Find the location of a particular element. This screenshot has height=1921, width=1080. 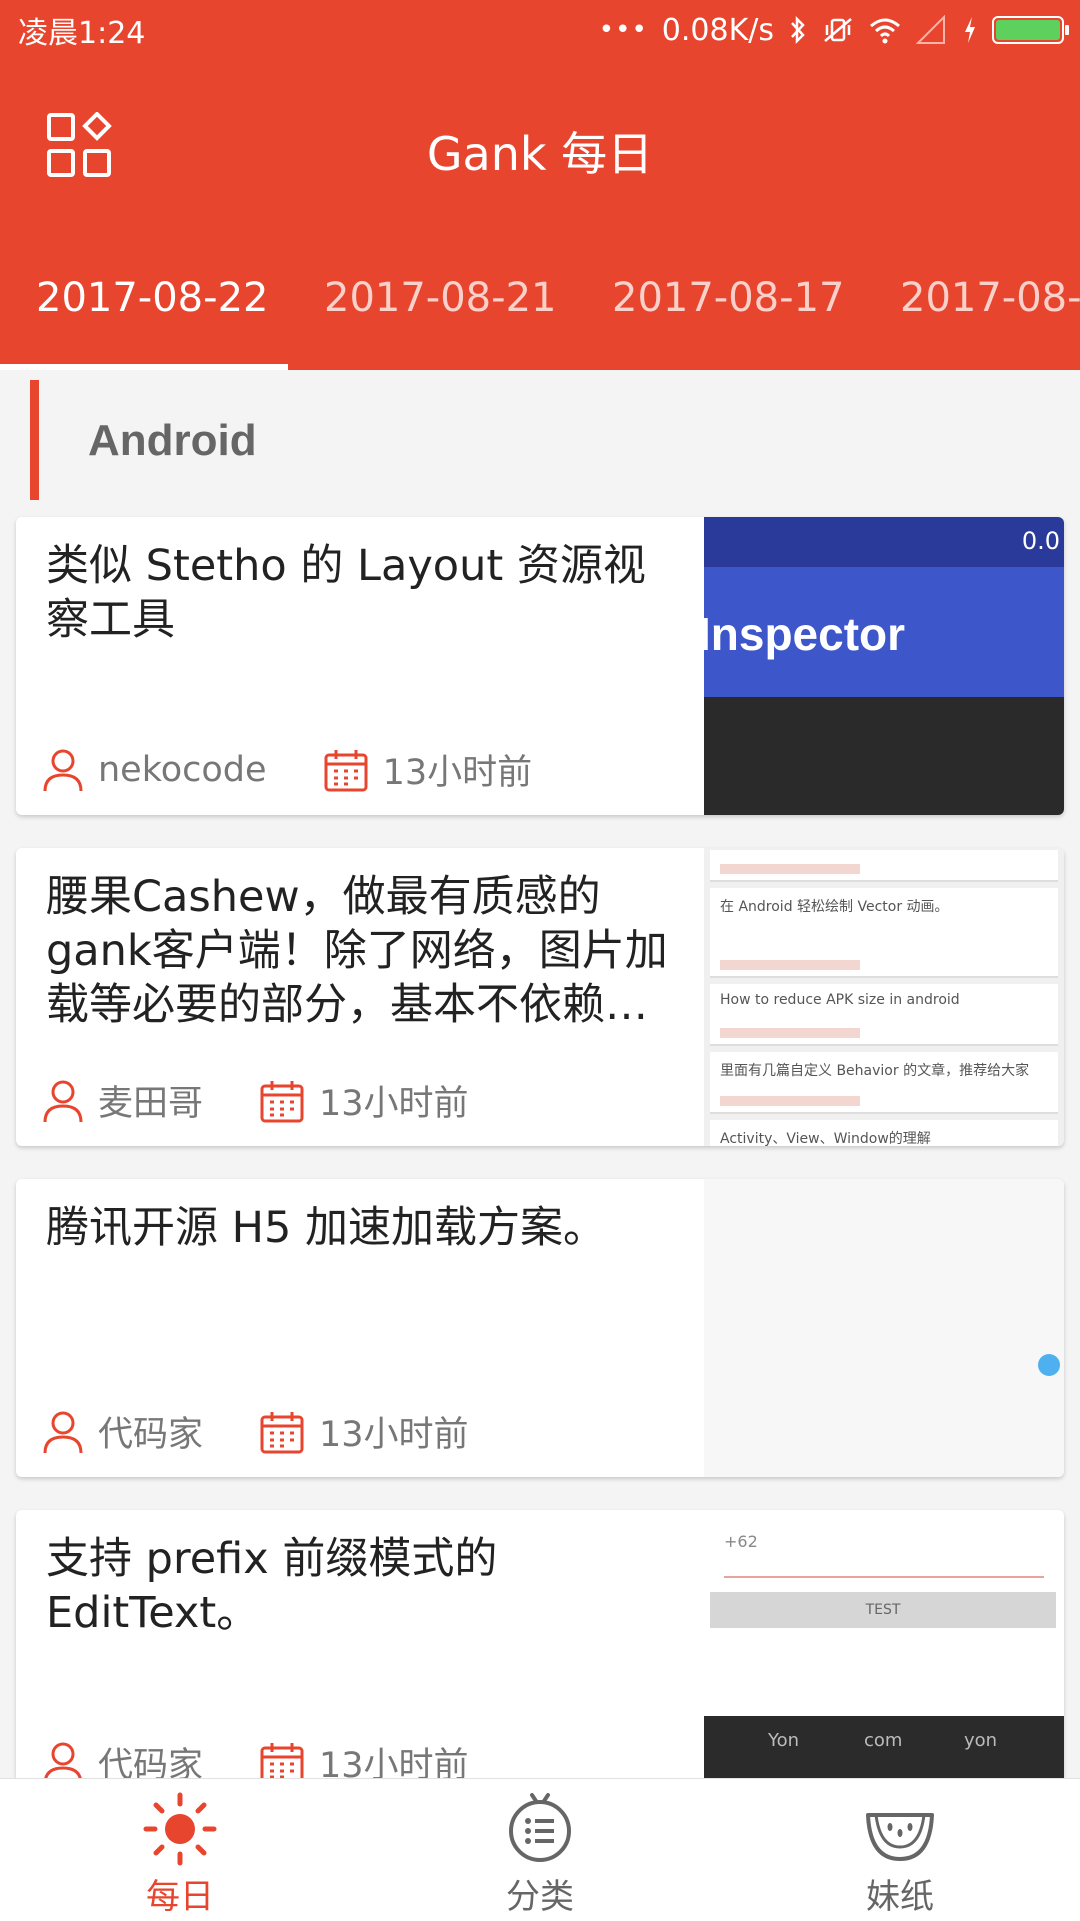

nav-item-category: 分类 is located at coordinates (540, 1850).